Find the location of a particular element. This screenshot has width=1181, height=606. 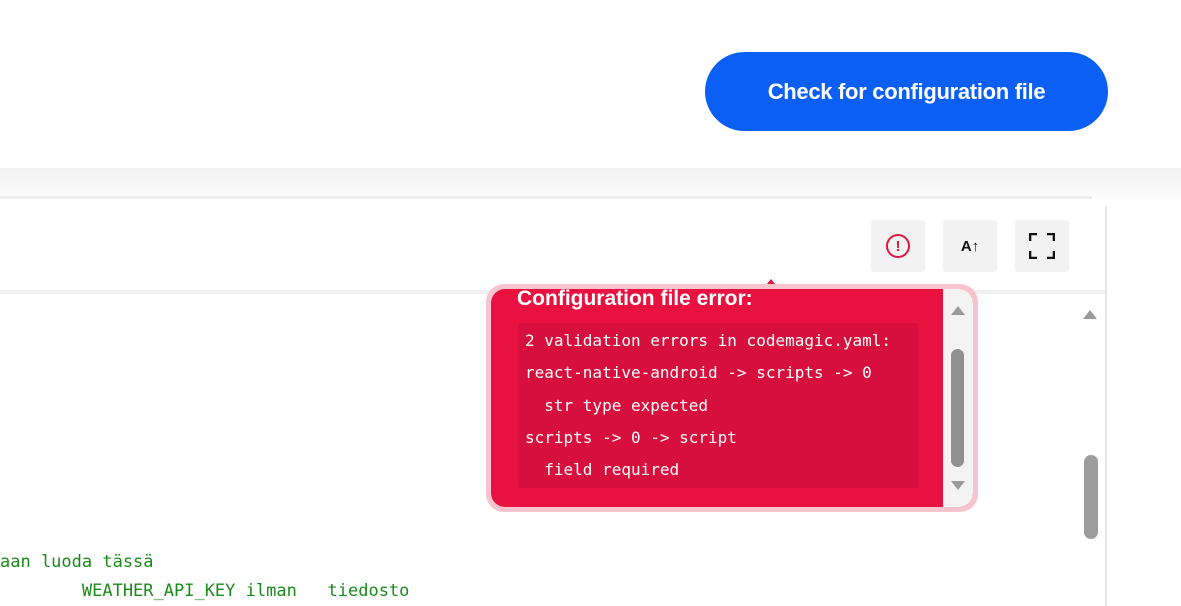

error-line: 2 validation errors in codemagic.yaml: is located at coordinates (708, 340).